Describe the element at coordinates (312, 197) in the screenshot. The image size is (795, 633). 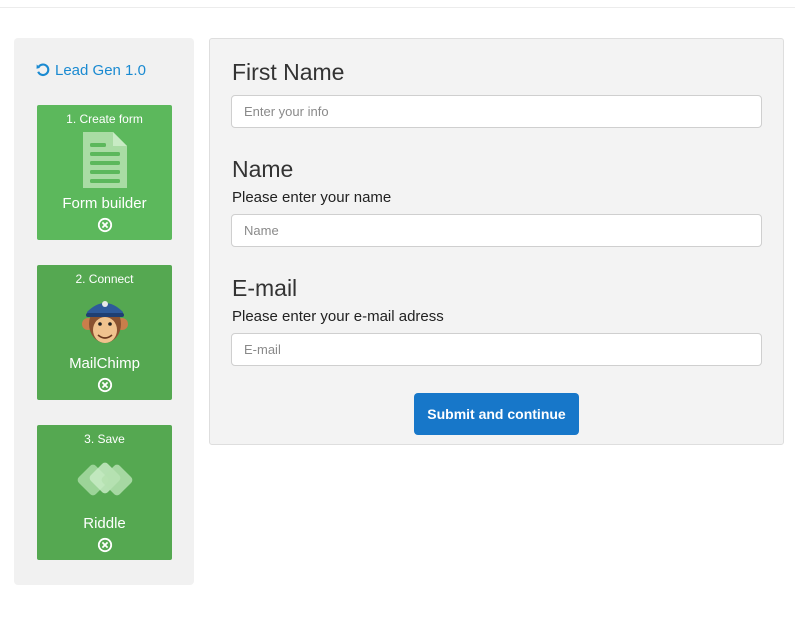
I see `name-sublabel: Please enter your name` at that location.